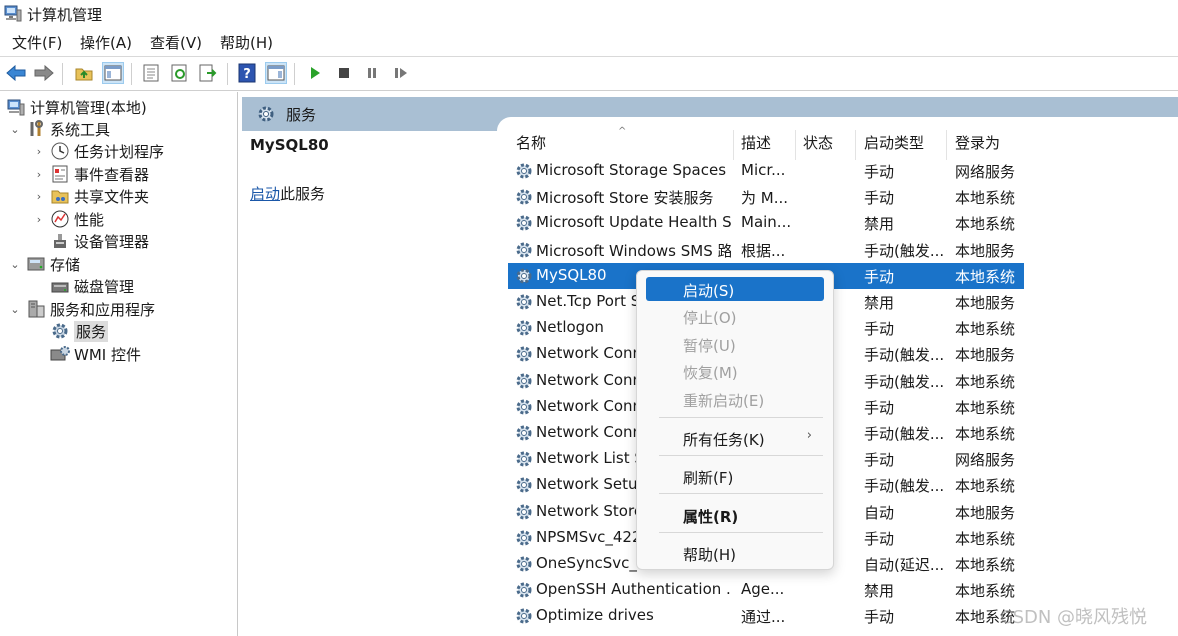  Describe the element at coordinates (894, 145) in the screenshot. I see `column-header-startup-type: 启动类型` at that location.